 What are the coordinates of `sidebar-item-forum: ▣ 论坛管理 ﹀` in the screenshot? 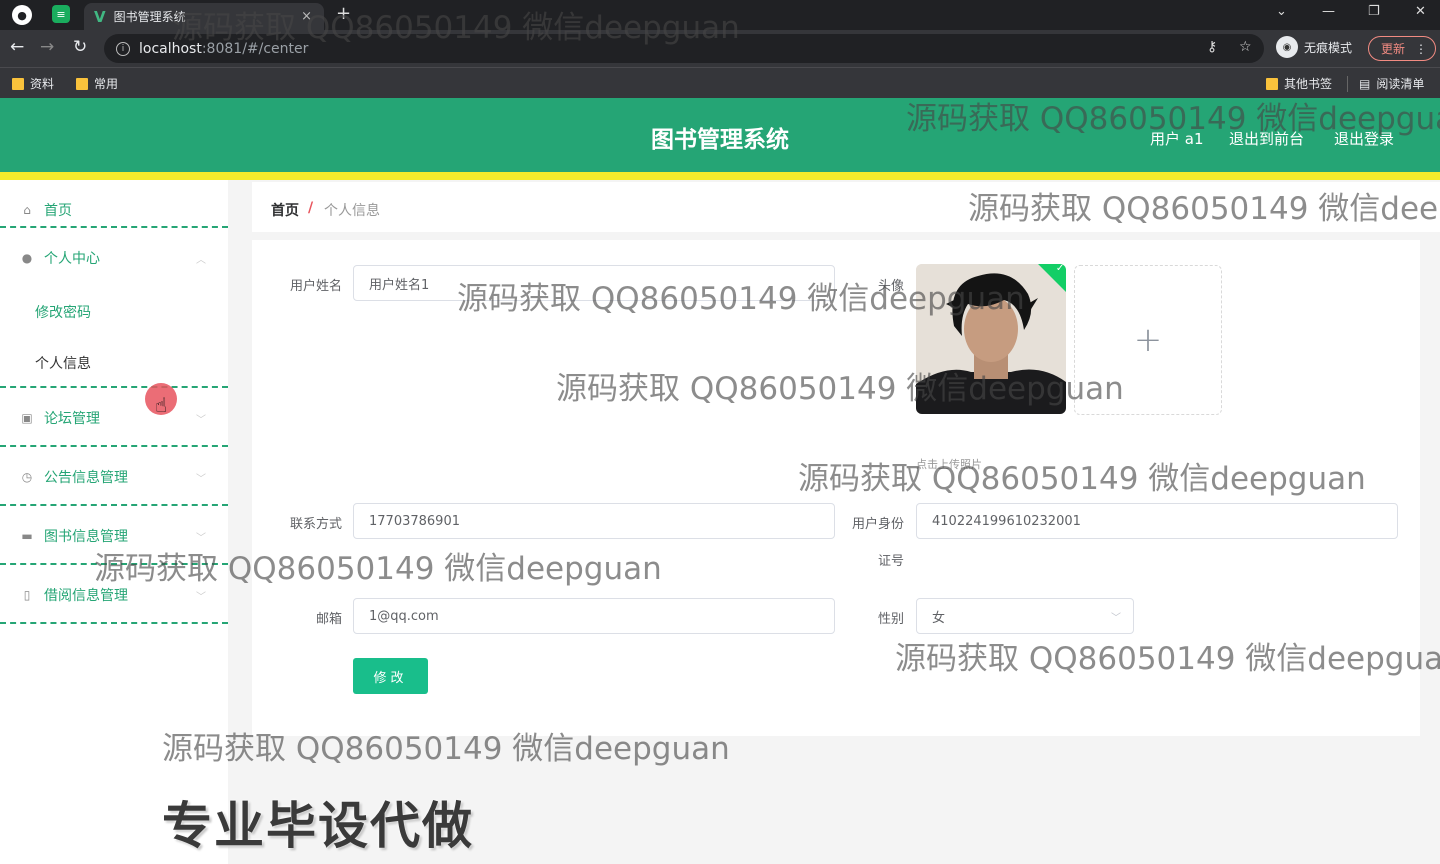 It's located at (114, 418).